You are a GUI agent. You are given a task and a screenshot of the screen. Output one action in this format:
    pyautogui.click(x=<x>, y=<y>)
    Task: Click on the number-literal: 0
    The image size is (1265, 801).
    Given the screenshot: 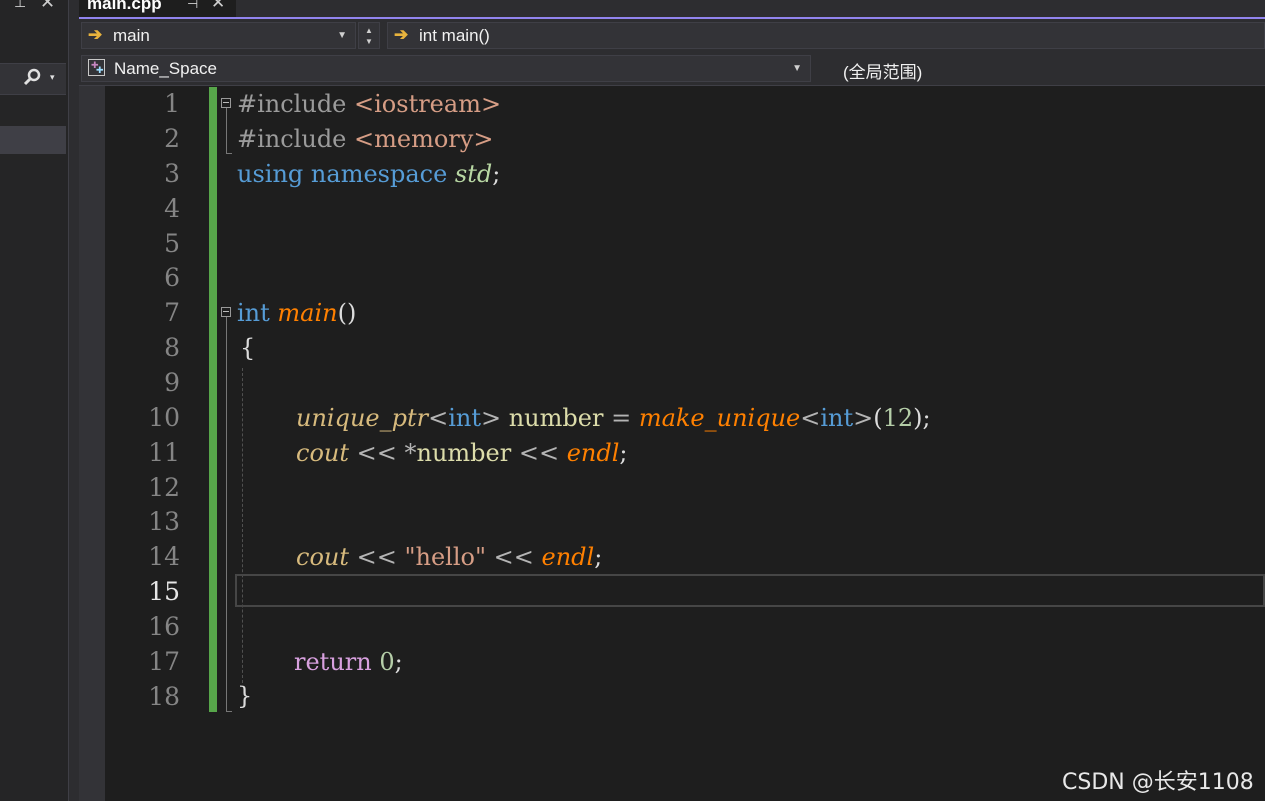 What is the action you would take?
    pyautogui.click(x=383, y=662)
    